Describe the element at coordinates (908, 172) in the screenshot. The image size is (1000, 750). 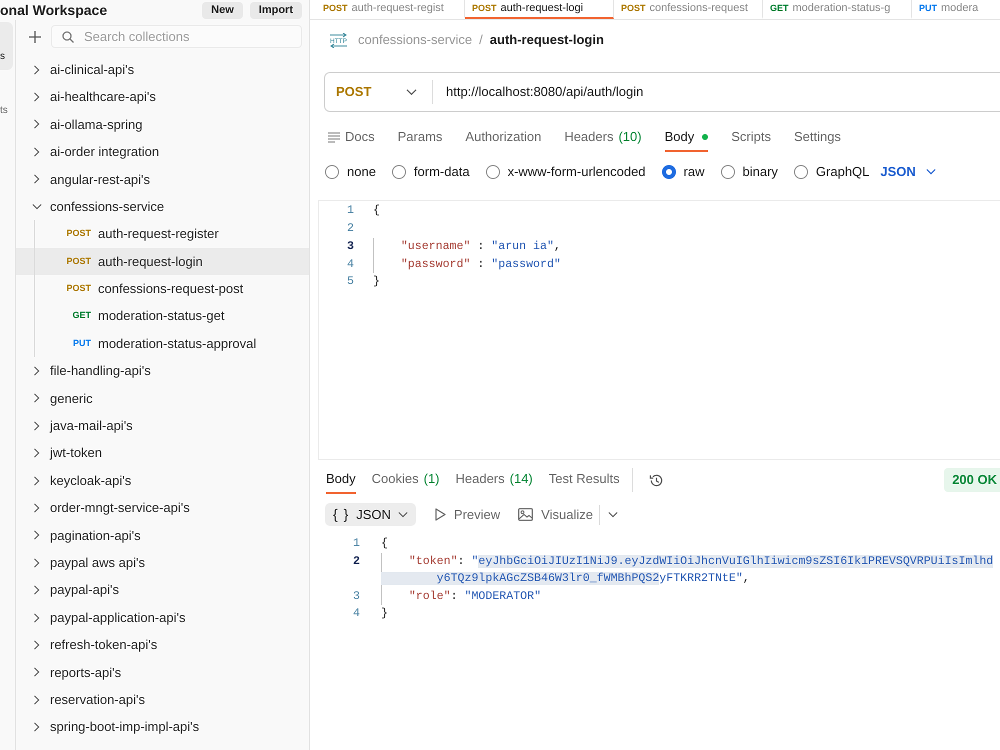
I see `format-dropdown: JSON` at that location.